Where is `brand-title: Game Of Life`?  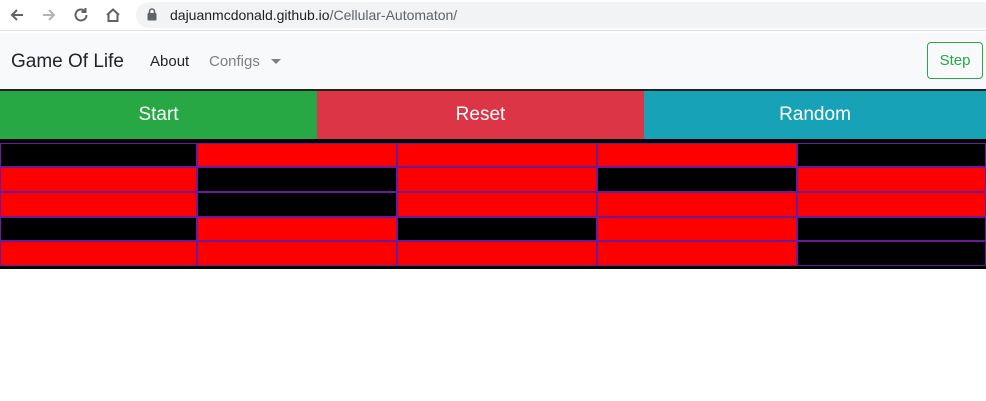 brand-title: Game Of Life is located at coordinates (67, 62).